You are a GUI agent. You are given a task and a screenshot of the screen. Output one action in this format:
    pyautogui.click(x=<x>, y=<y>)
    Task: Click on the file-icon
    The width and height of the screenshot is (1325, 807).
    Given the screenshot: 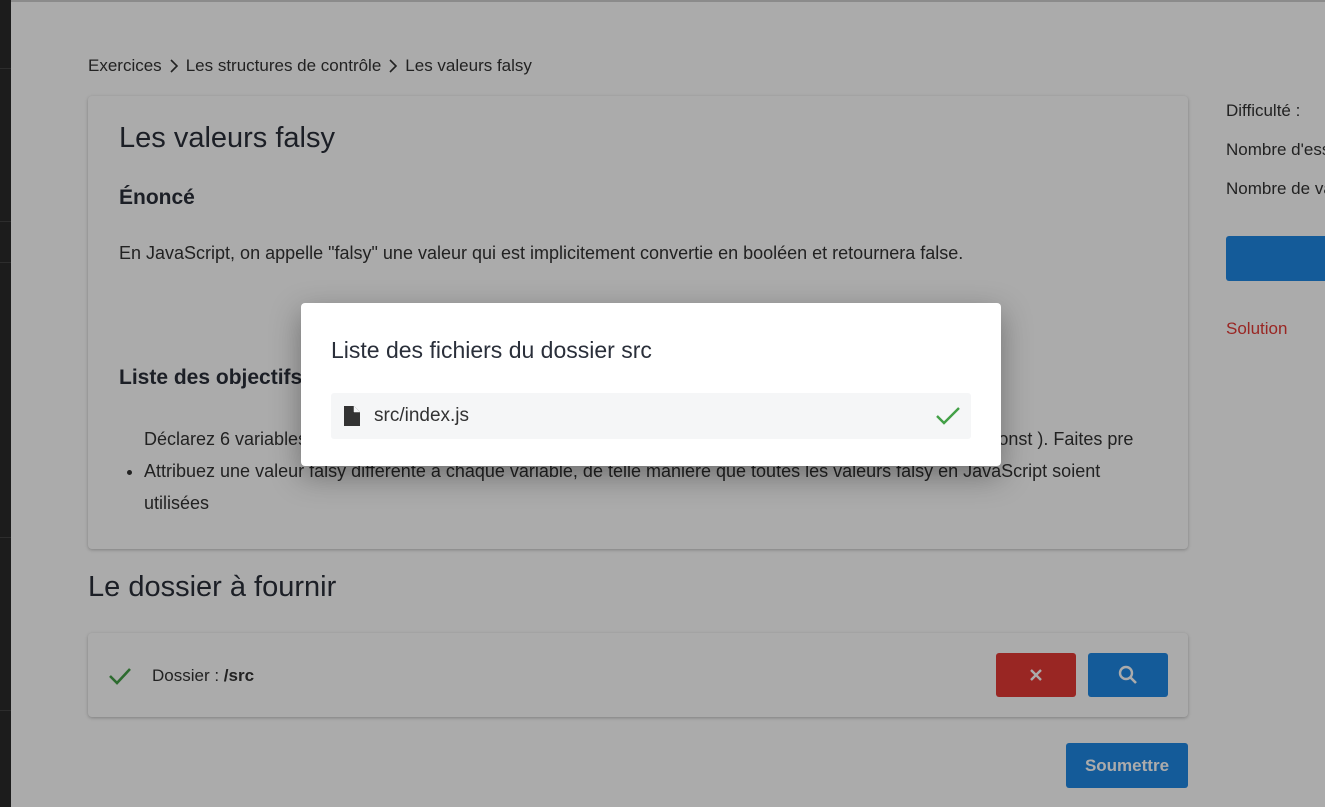 What is the action you would take?
    pyautogui.click(x=352, y=416)
    